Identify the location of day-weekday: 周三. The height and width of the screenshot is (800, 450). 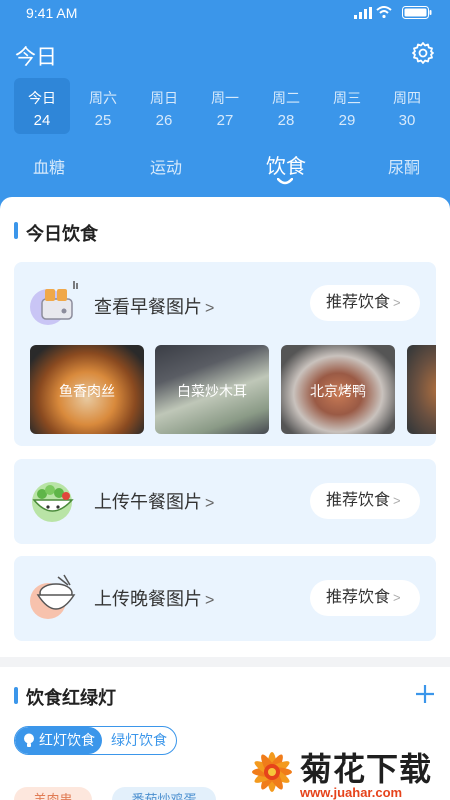
(347, 98).